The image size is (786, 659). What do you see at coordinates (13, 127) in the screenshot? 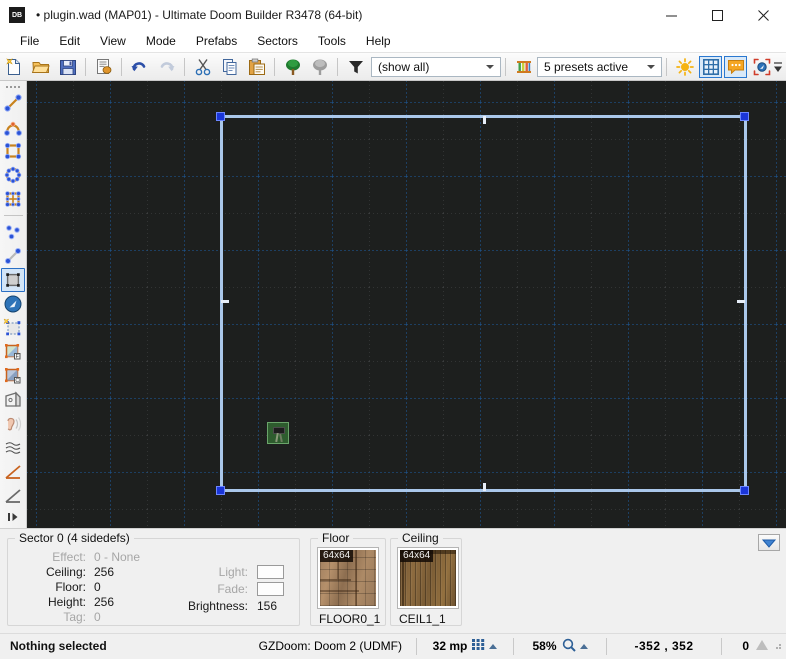
I see `draw-curve-icon` at bounding box center [13, 127].